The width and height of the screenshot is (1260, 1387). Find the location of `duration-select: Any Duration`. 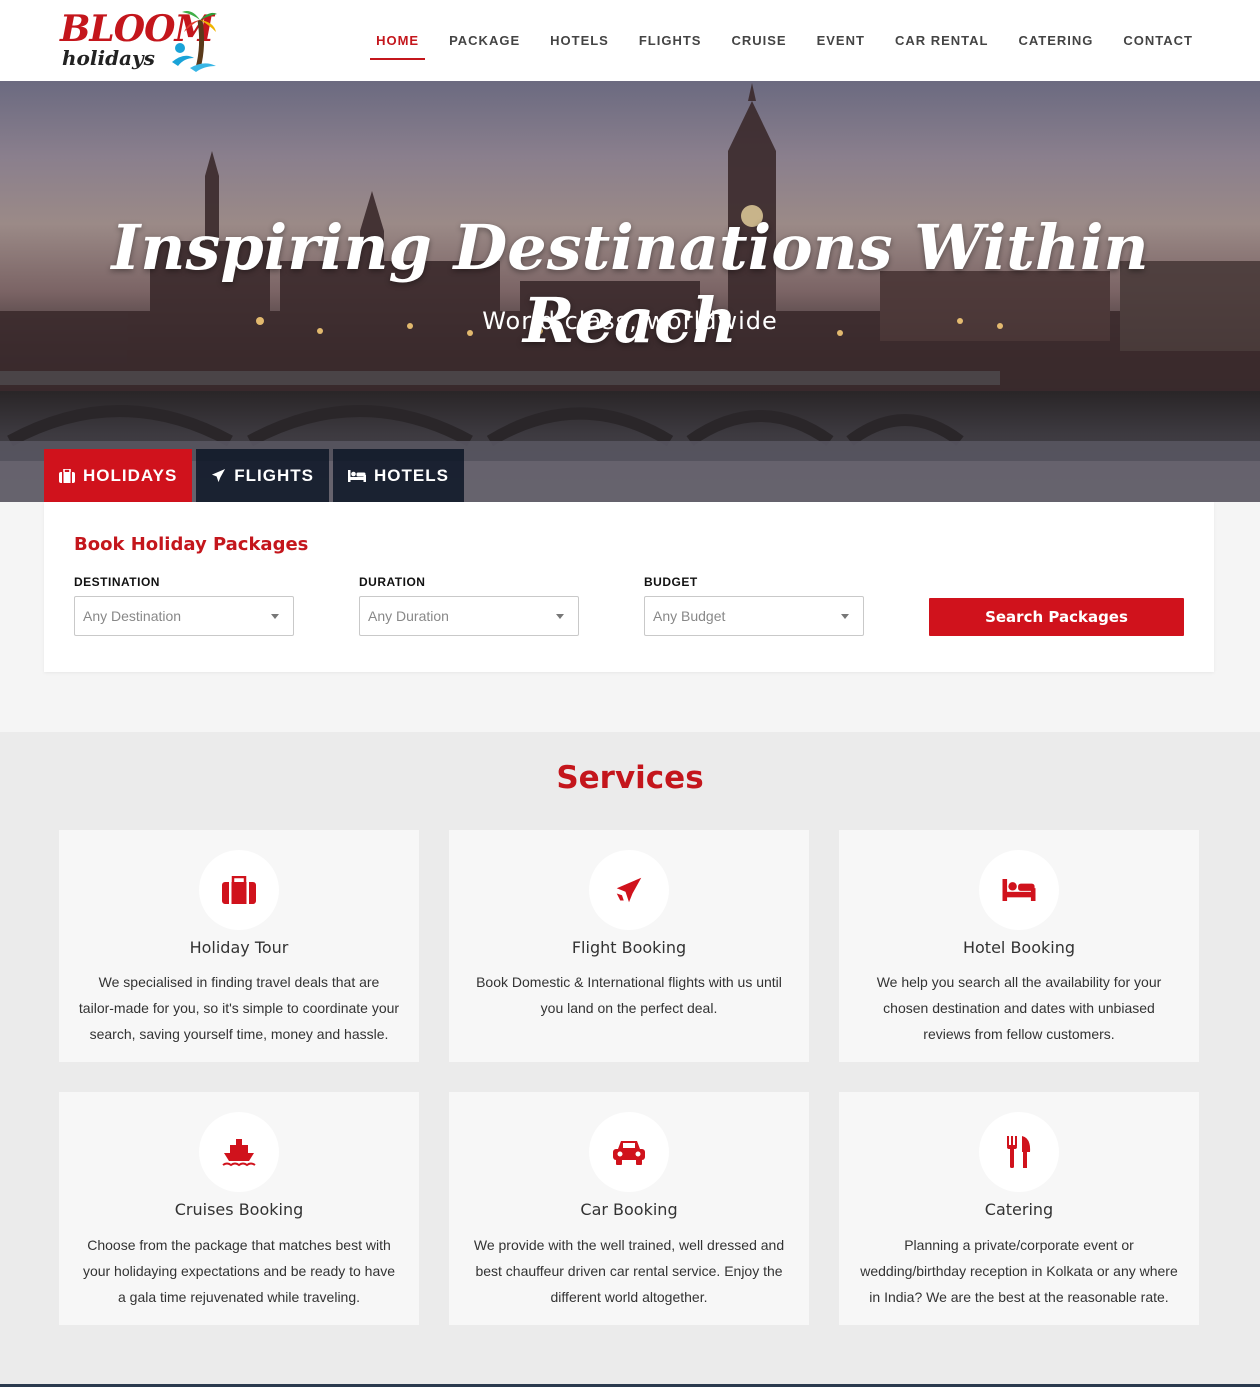

duration-select: Any Duration is located at coordinates (469, 616).